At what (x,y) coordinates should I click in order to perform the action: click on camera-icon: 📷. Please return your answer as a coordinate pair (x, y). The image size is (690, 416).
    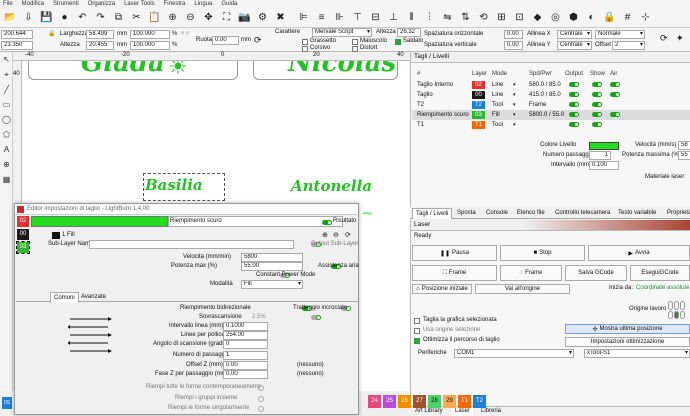
    Looking at the image, I should click on (244, 17).